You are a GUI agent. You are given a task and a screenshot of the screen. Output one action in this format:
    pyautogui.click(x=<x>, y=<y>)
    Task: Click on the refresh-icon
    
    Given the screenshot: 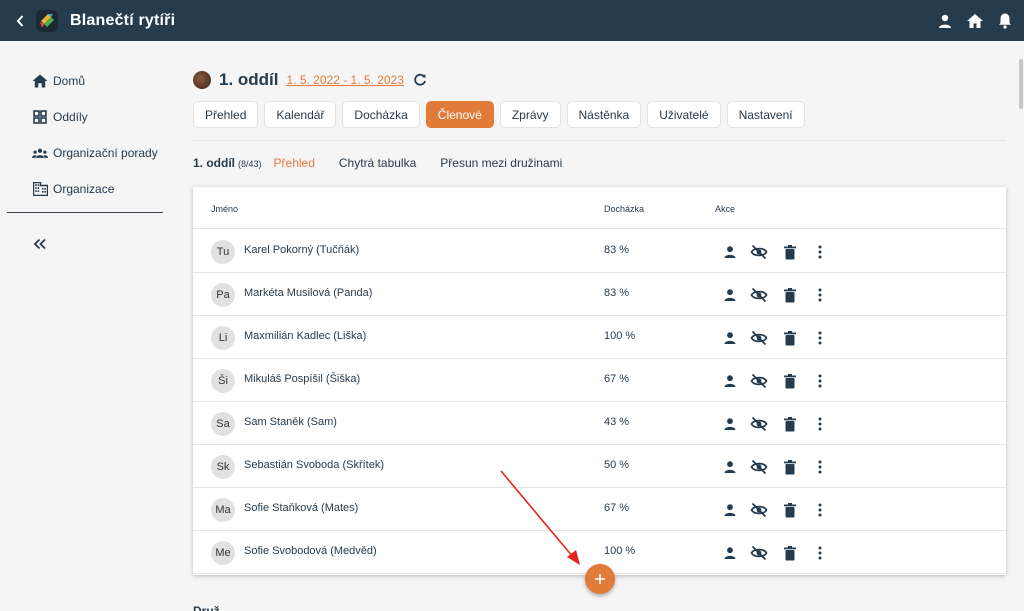 What is the action you would take?
    pyautogui.click(x=420, y=80)
    